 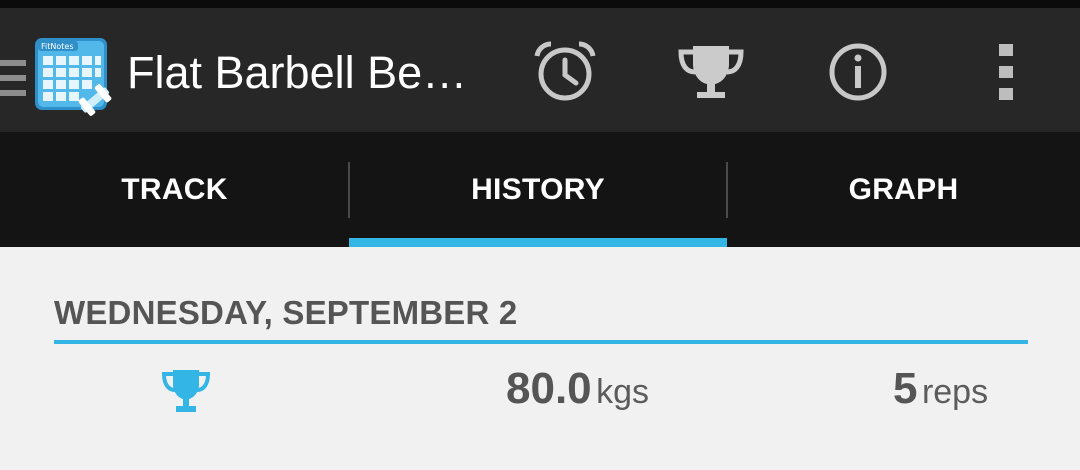 I want to click on reps-value: 5, so click(x=905, y=388).